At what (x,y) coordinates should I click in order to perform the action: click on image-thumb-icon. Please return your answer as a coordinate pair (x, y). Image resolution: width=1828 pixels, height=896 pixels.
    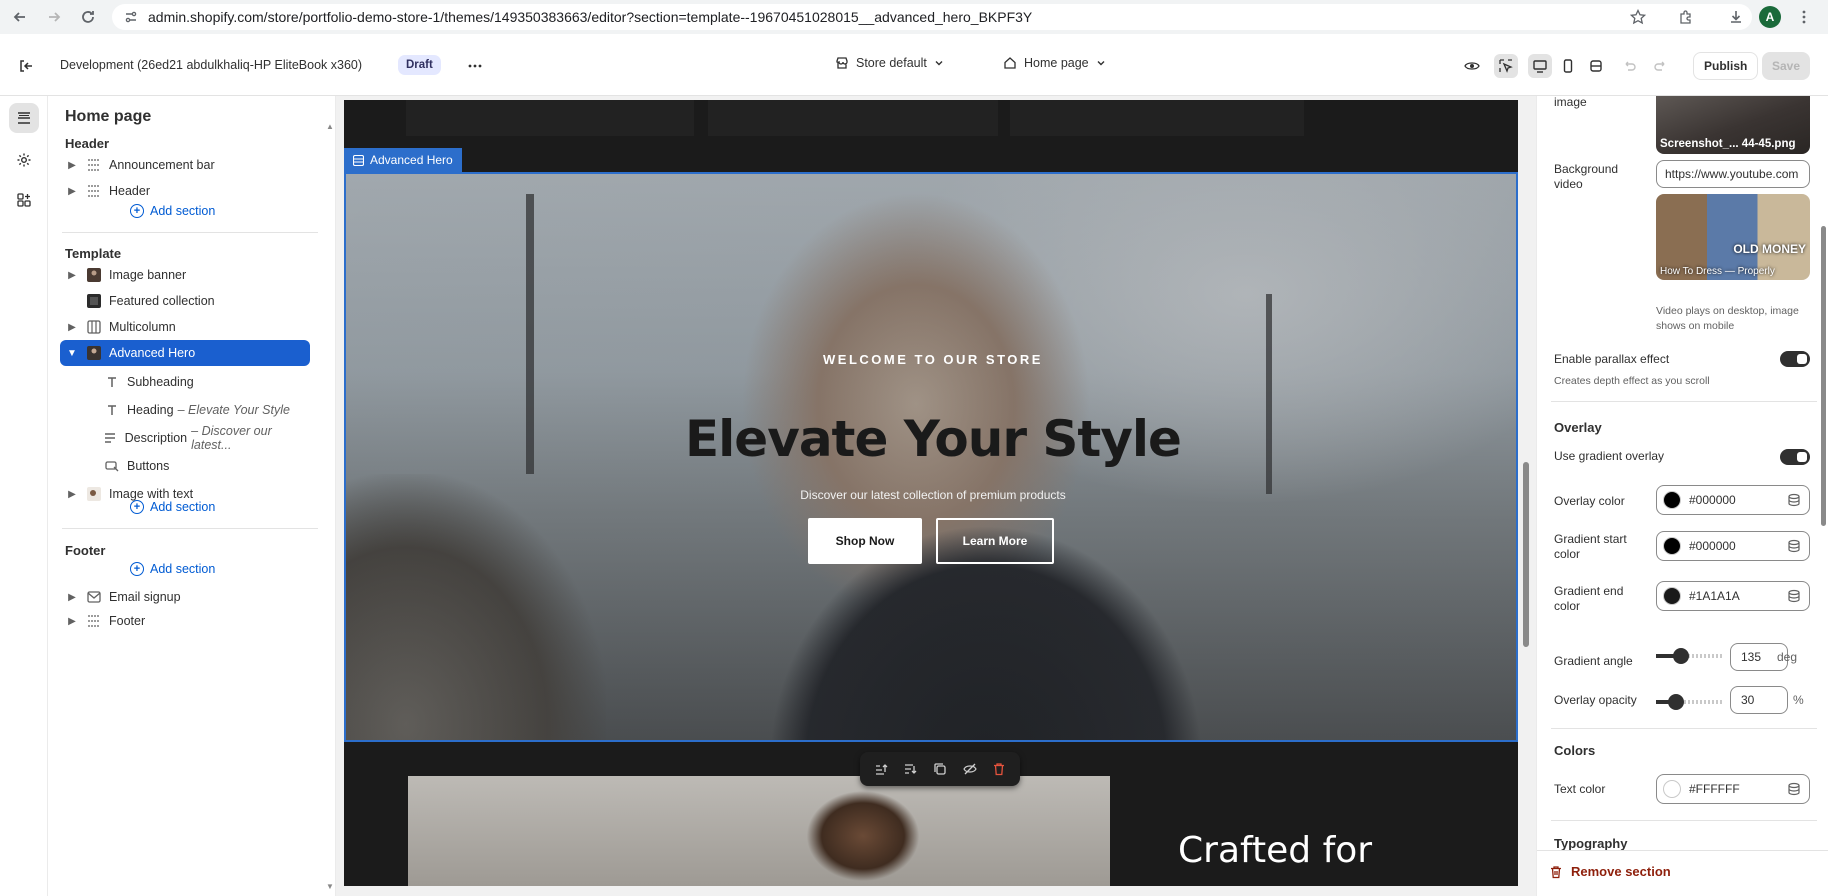
    Looking at the image, I should click on (94, 353).